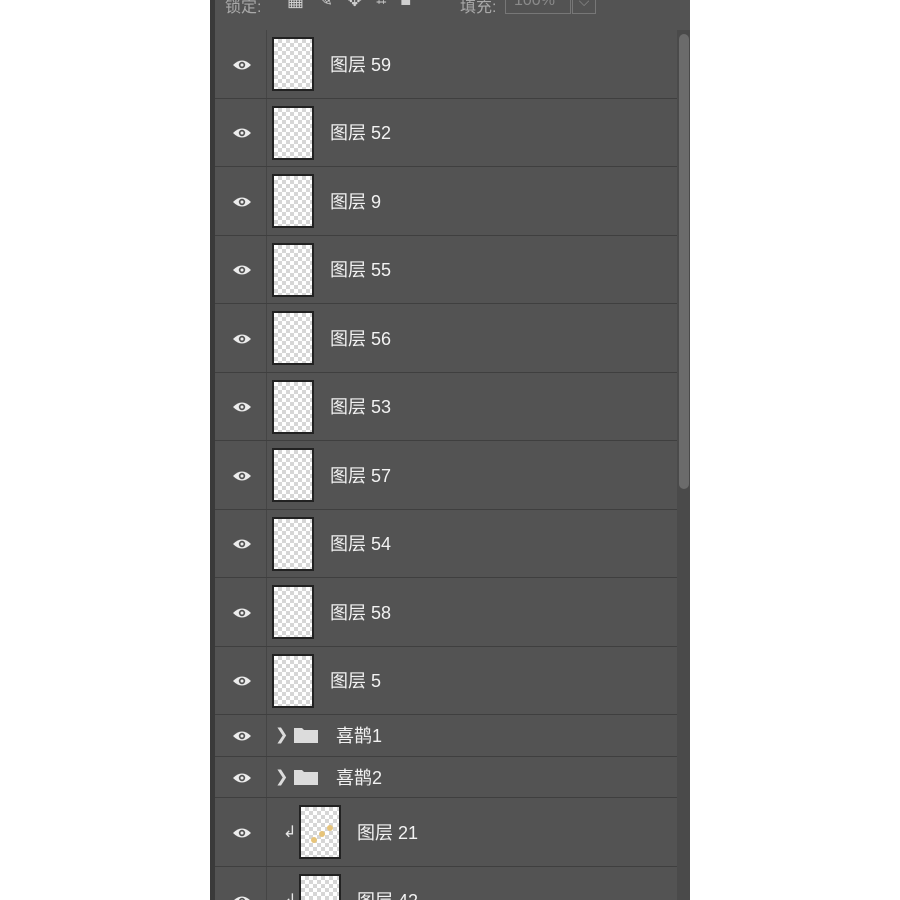  Describe the element at coordinates (446, 883) in the screenshot. I see `layer-row: ↲ 图层 42` at that location.